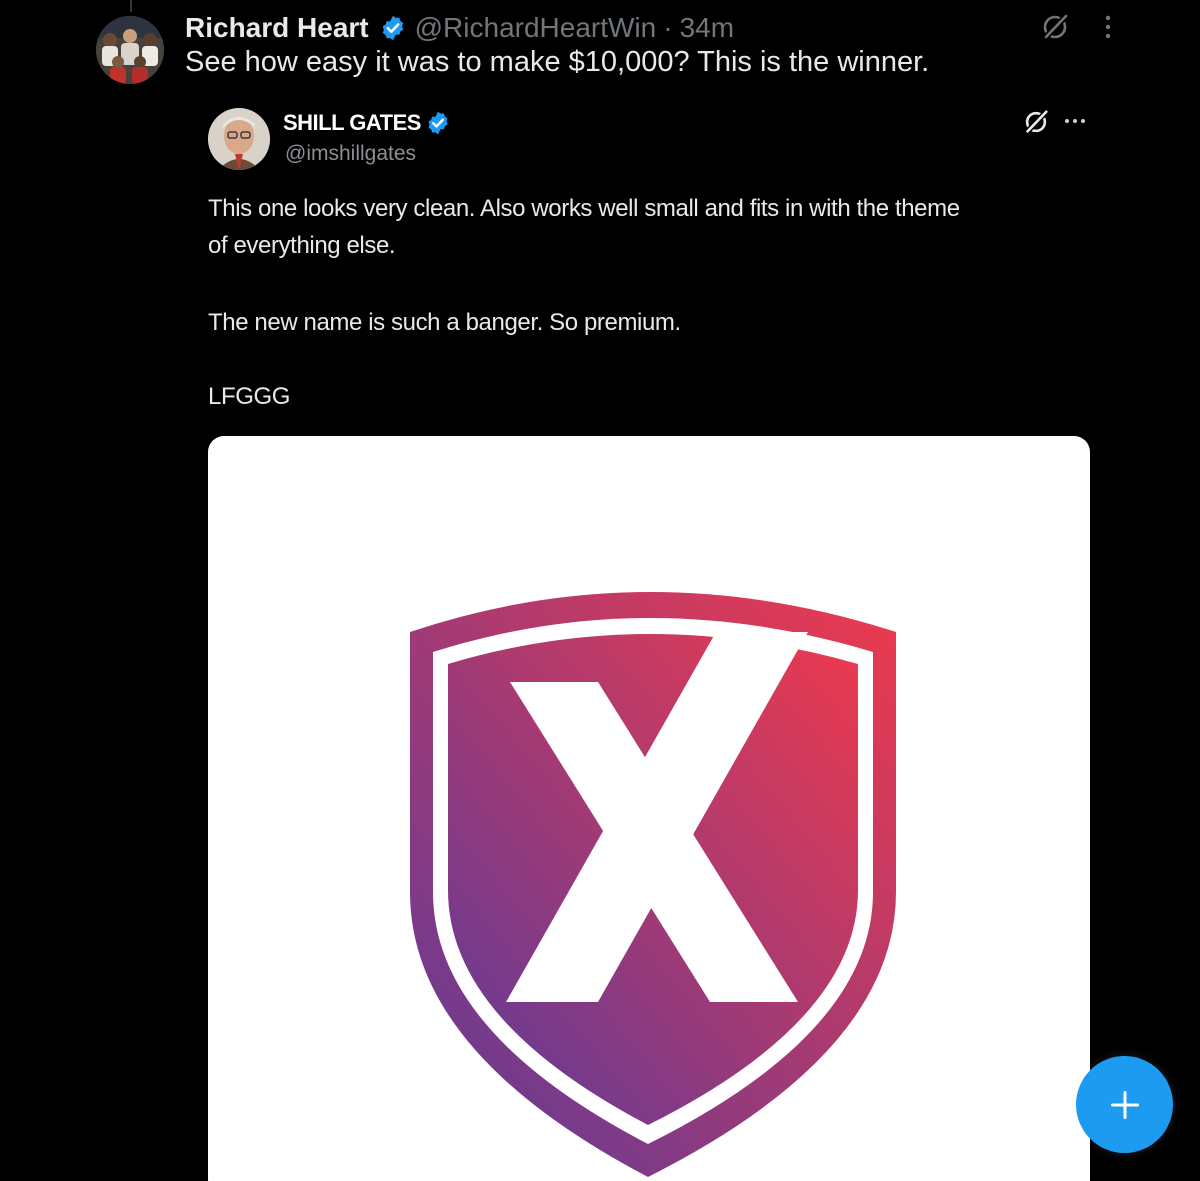 Image resolution: width=1200 pixels, height=1181 pixels. Describe the element at coordinates (352, 123) in the screenshot. I see `quoted-author-name: SHILL GATES` at that location.